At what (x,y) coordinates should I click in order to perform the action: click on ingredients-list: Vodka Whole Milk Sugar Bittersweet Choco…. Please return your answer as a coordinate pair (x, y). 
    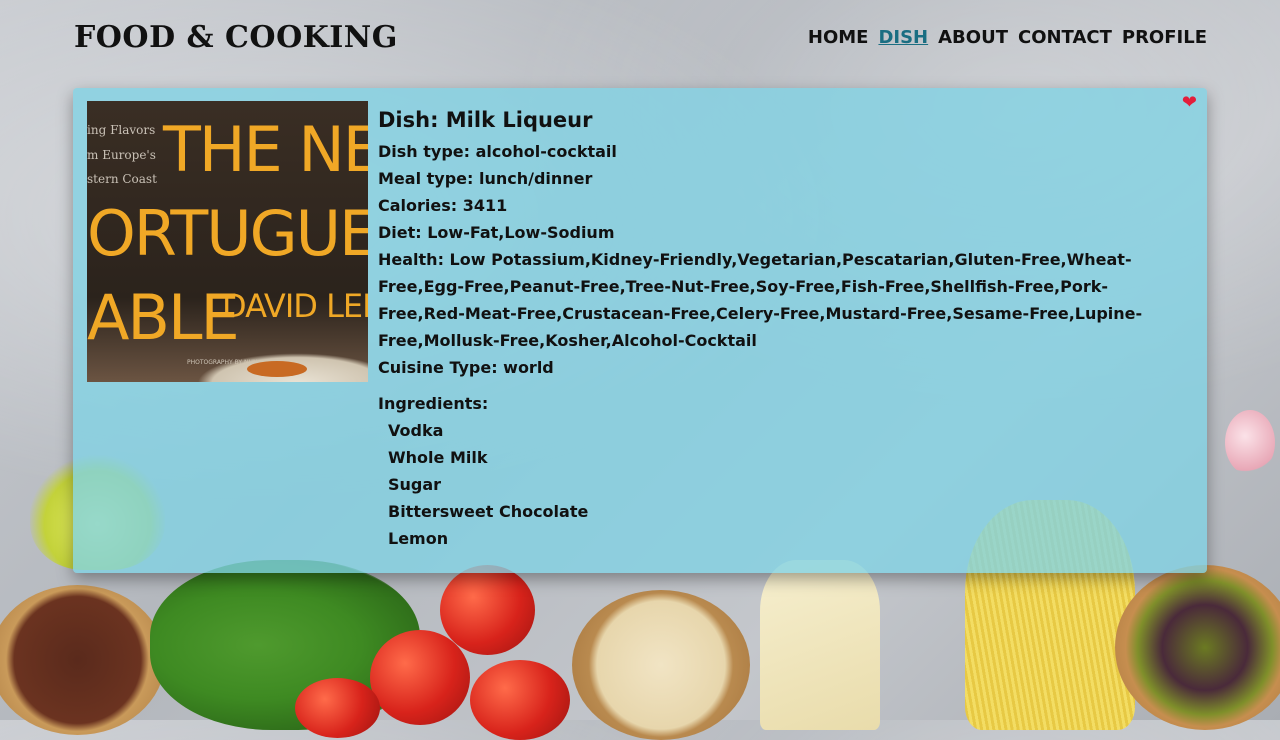
    Looking at the image, I should click on (778, 484).